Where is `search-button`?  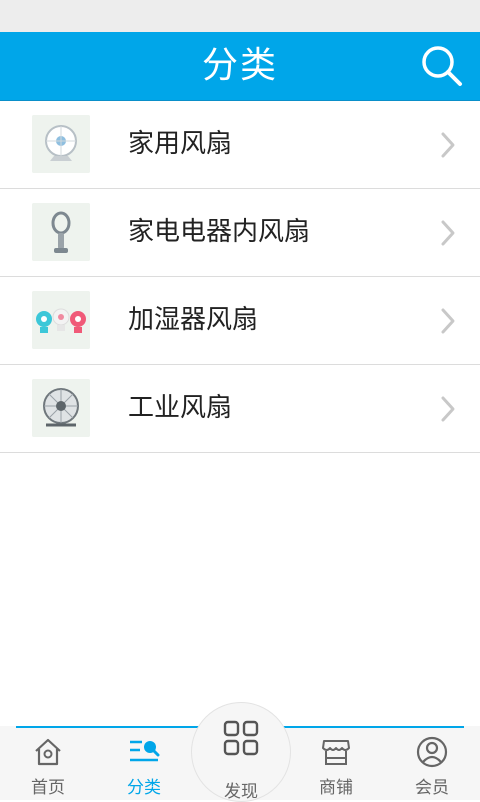 search-button is located at coordinates (442, 66).